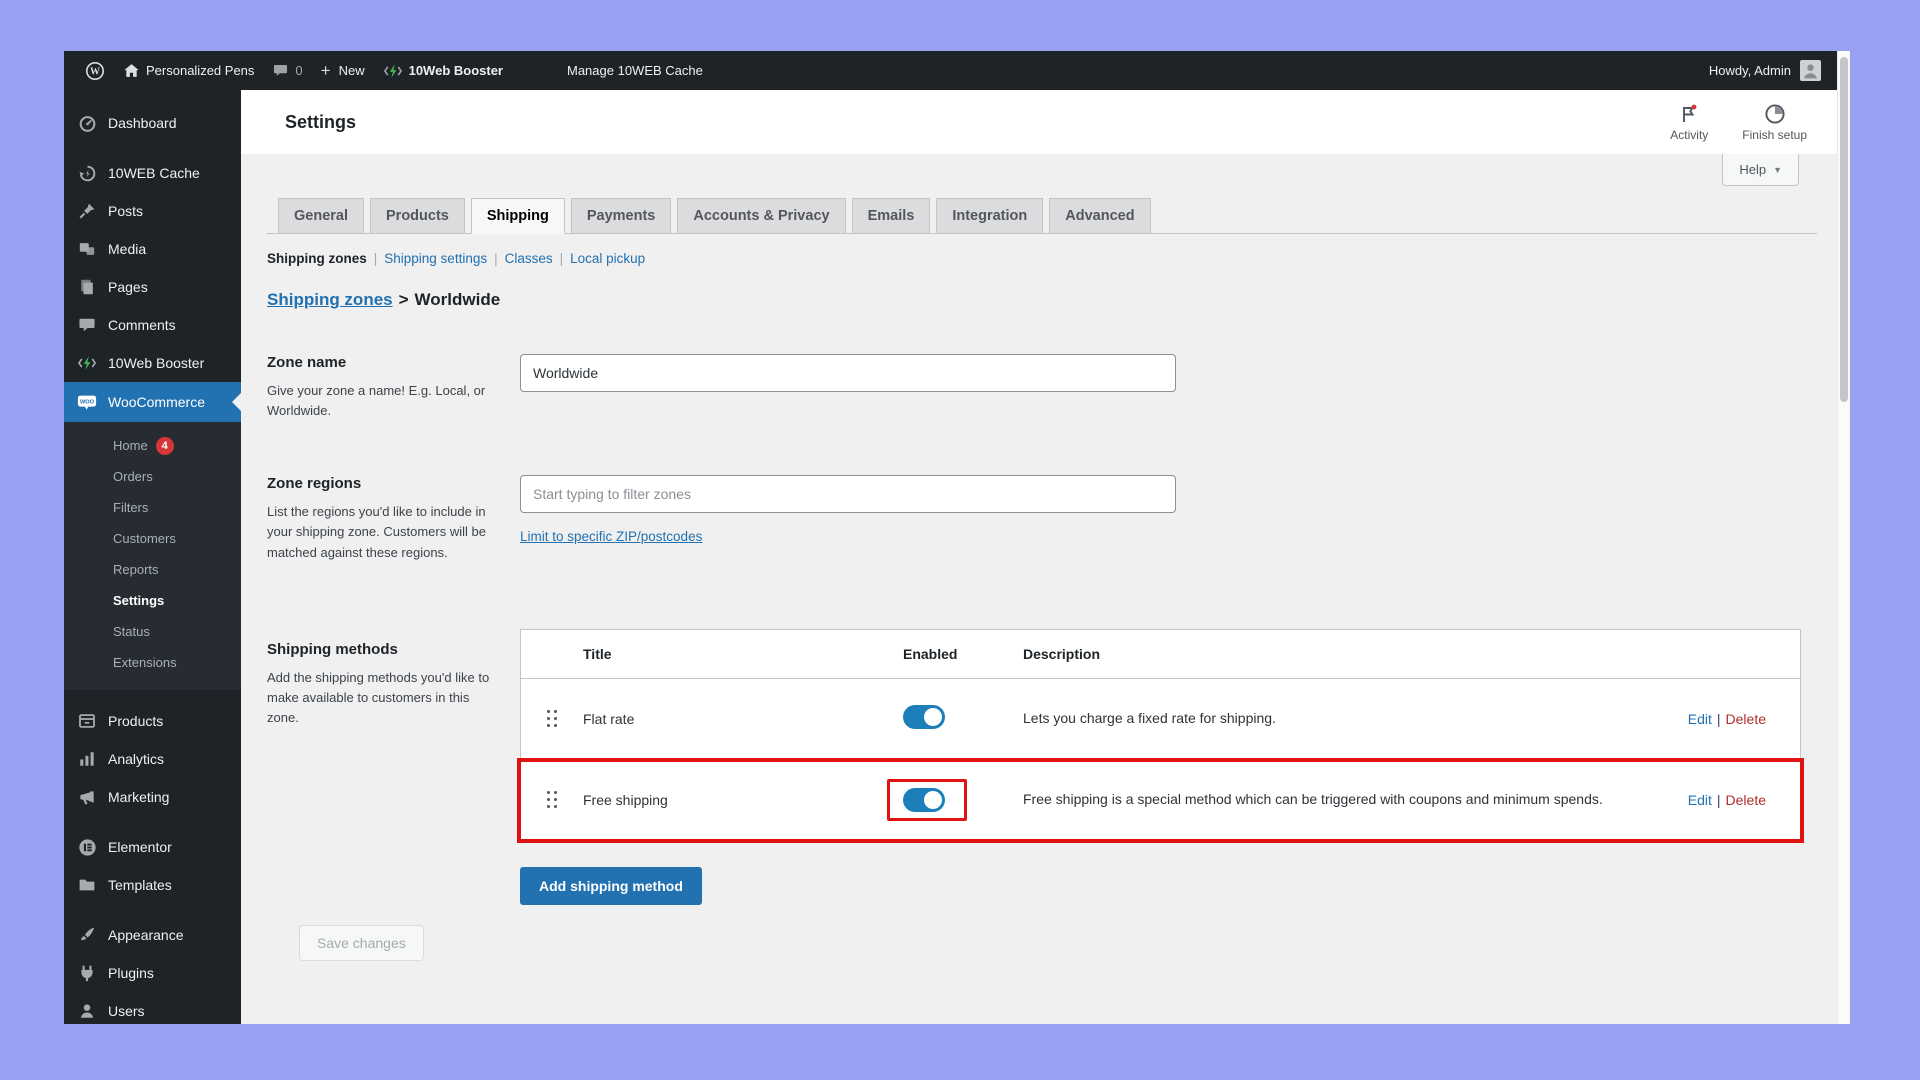  What do you see at coordinates (924, 717) in the screenshot?
I see `flat-rate-enabled-toggle` at bounding box center [924, 717].